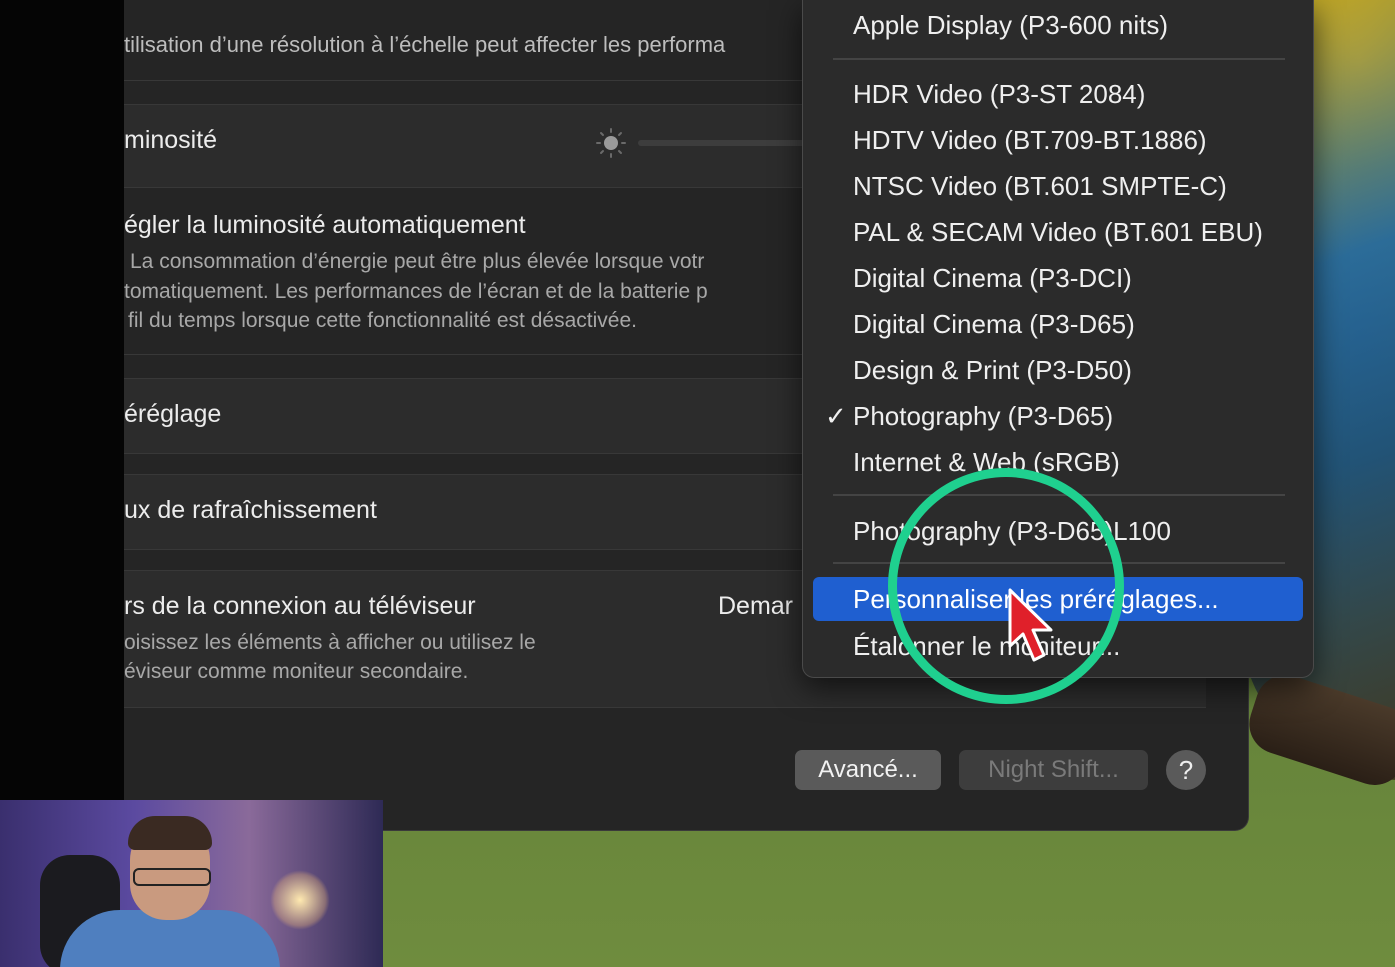 The height and width of the screenshot is (967, 1395). I want to click on person-hair, so click(170, 833).